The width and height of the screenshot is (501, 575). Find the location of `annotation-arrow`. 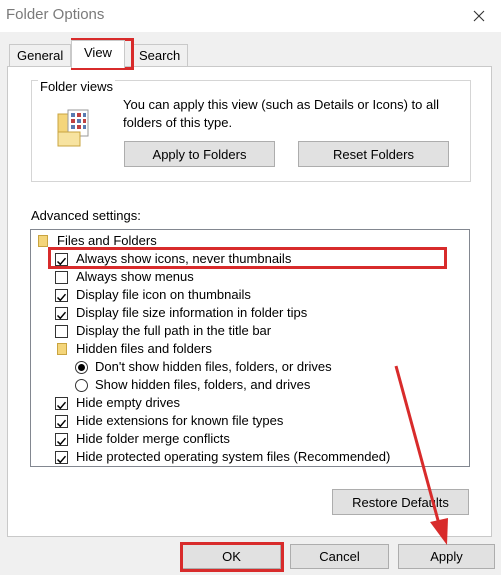

annotation-arrow is located at coordinates (421, 455).